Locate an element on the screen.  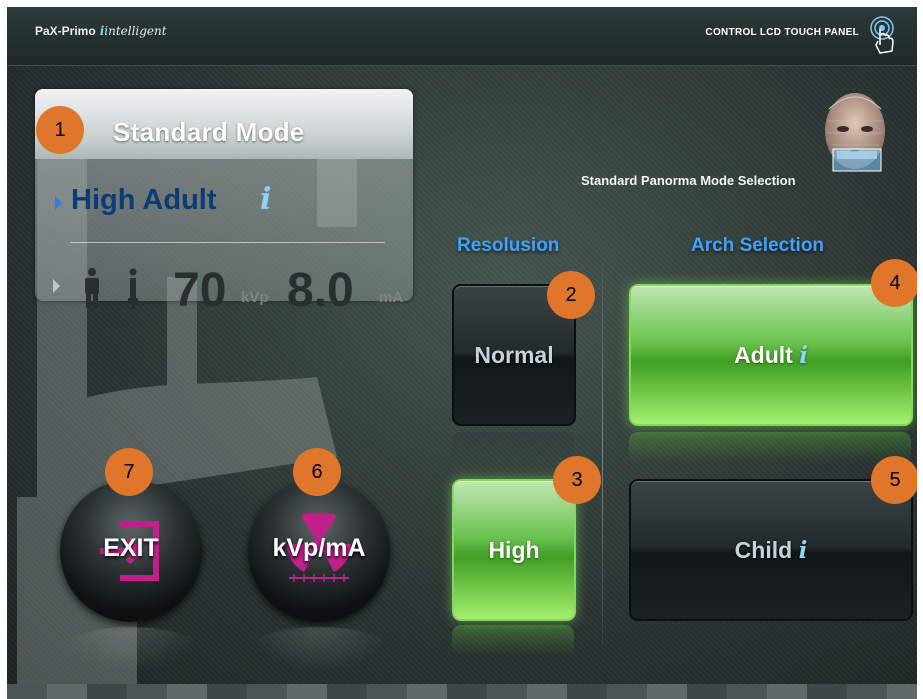
brand-logo: PaX-Primo iintelligent is located at coordinates (101, 31).